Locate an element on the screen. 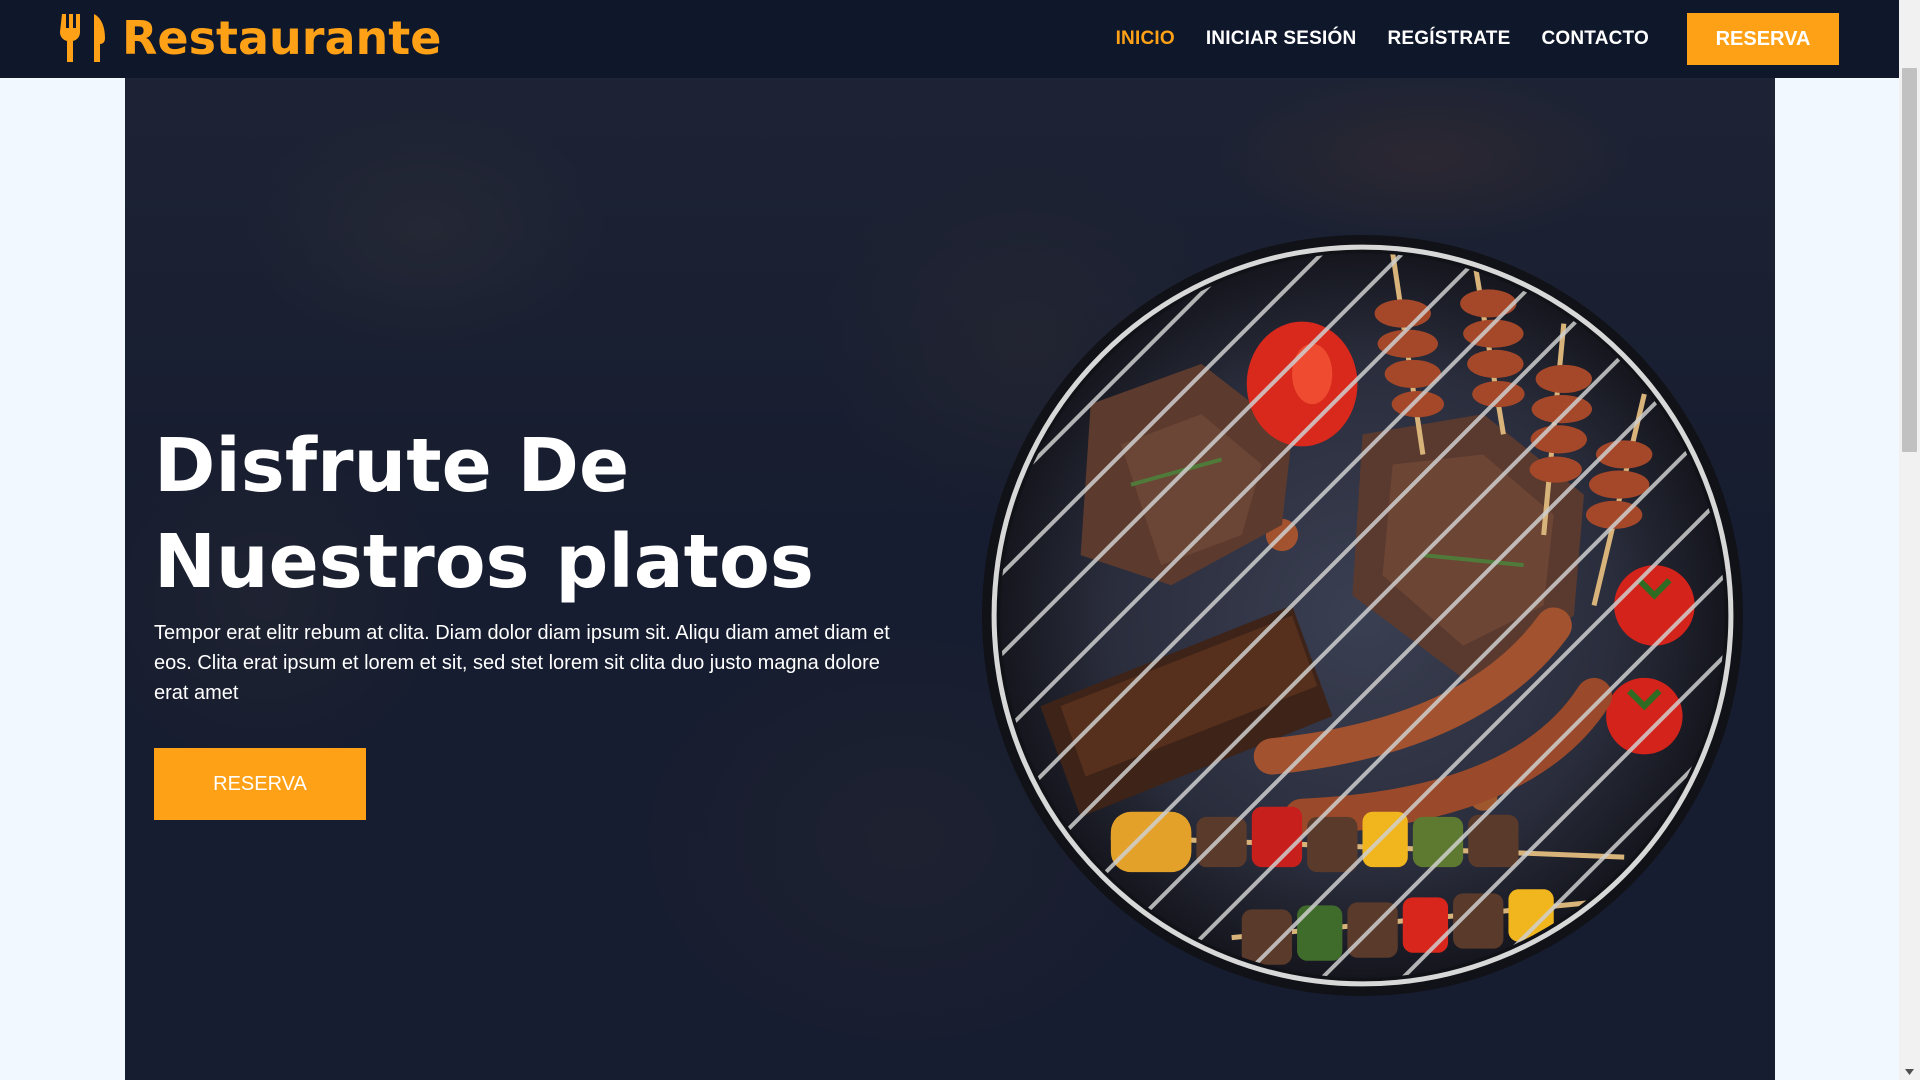 This screenshot has width=1920, height=1080. nav-item-contacto: CONTACTO is located at coordinates (1595, 39).